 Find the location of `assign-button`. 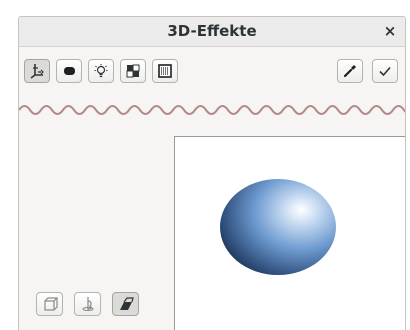

assign-button is located at coordinates (385, 71).